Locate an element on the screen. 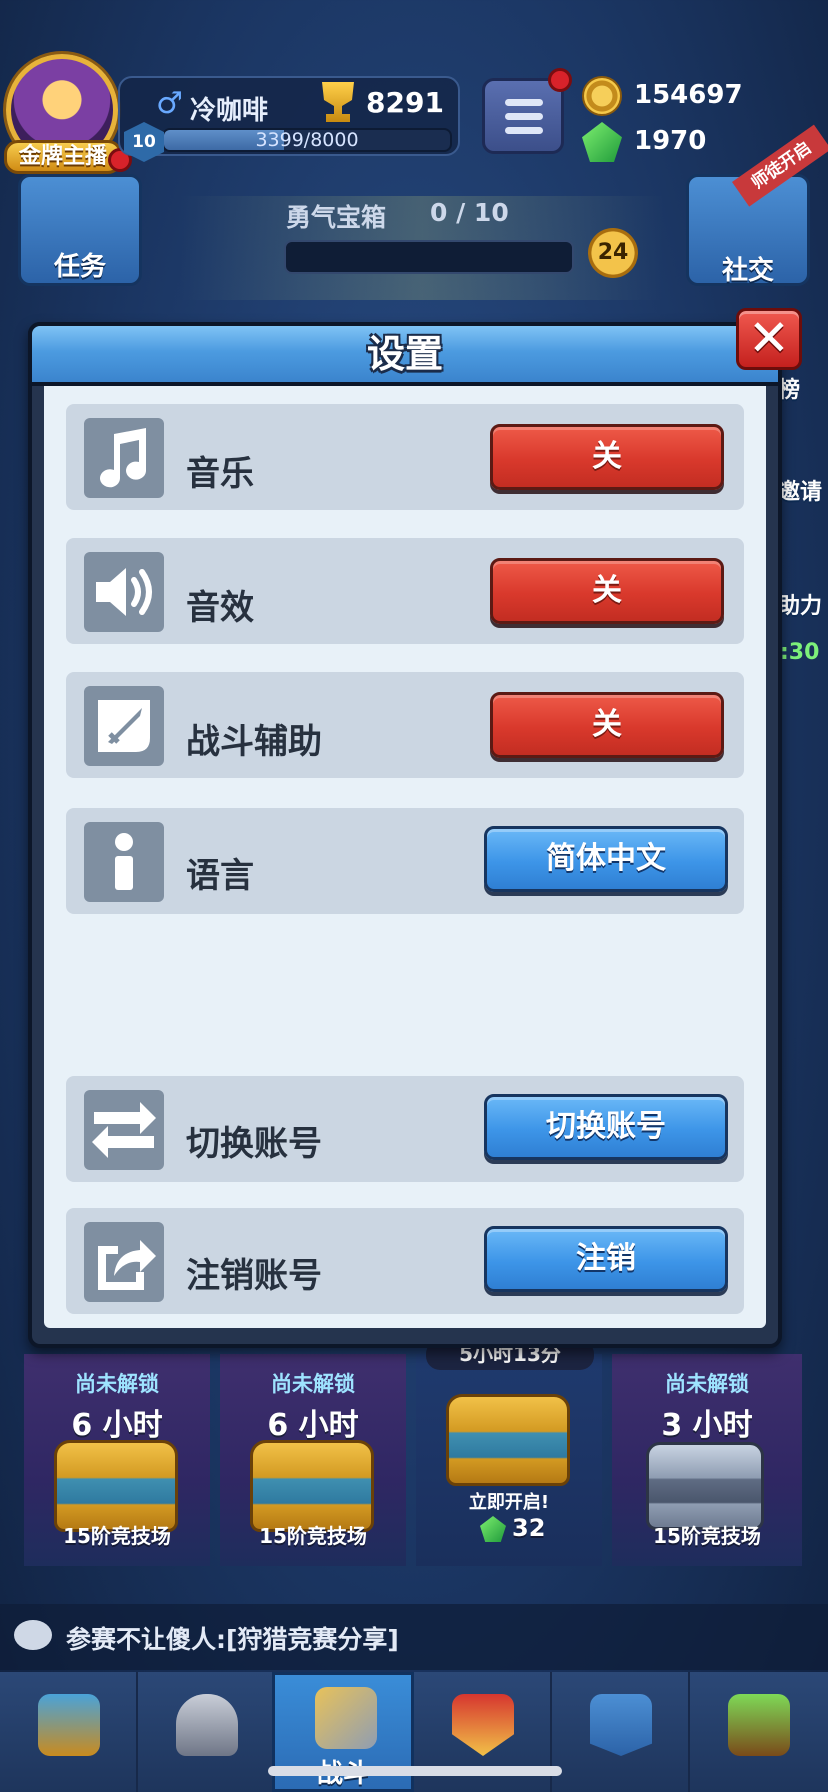 The width and height of the screenshot is (828, 1792). nav-tab-garden is located at coordinates (759, 1732).